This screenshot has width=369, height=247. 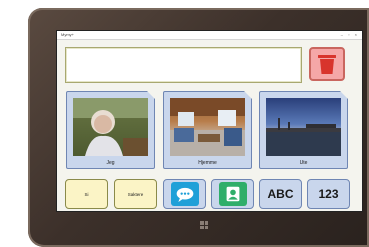 I want to click on category-label: Hjemme, so click(x=207, y=163).